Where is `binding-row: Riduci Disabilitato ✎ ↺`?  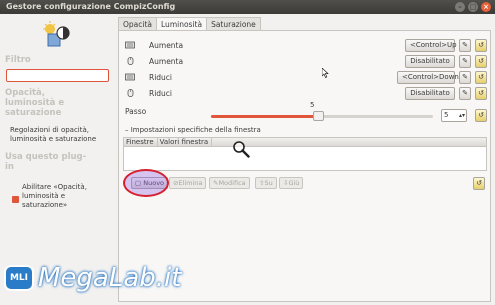 binding-row: Riduci Disabilitato ✎ ↺ is located at coordinates (306, 94).